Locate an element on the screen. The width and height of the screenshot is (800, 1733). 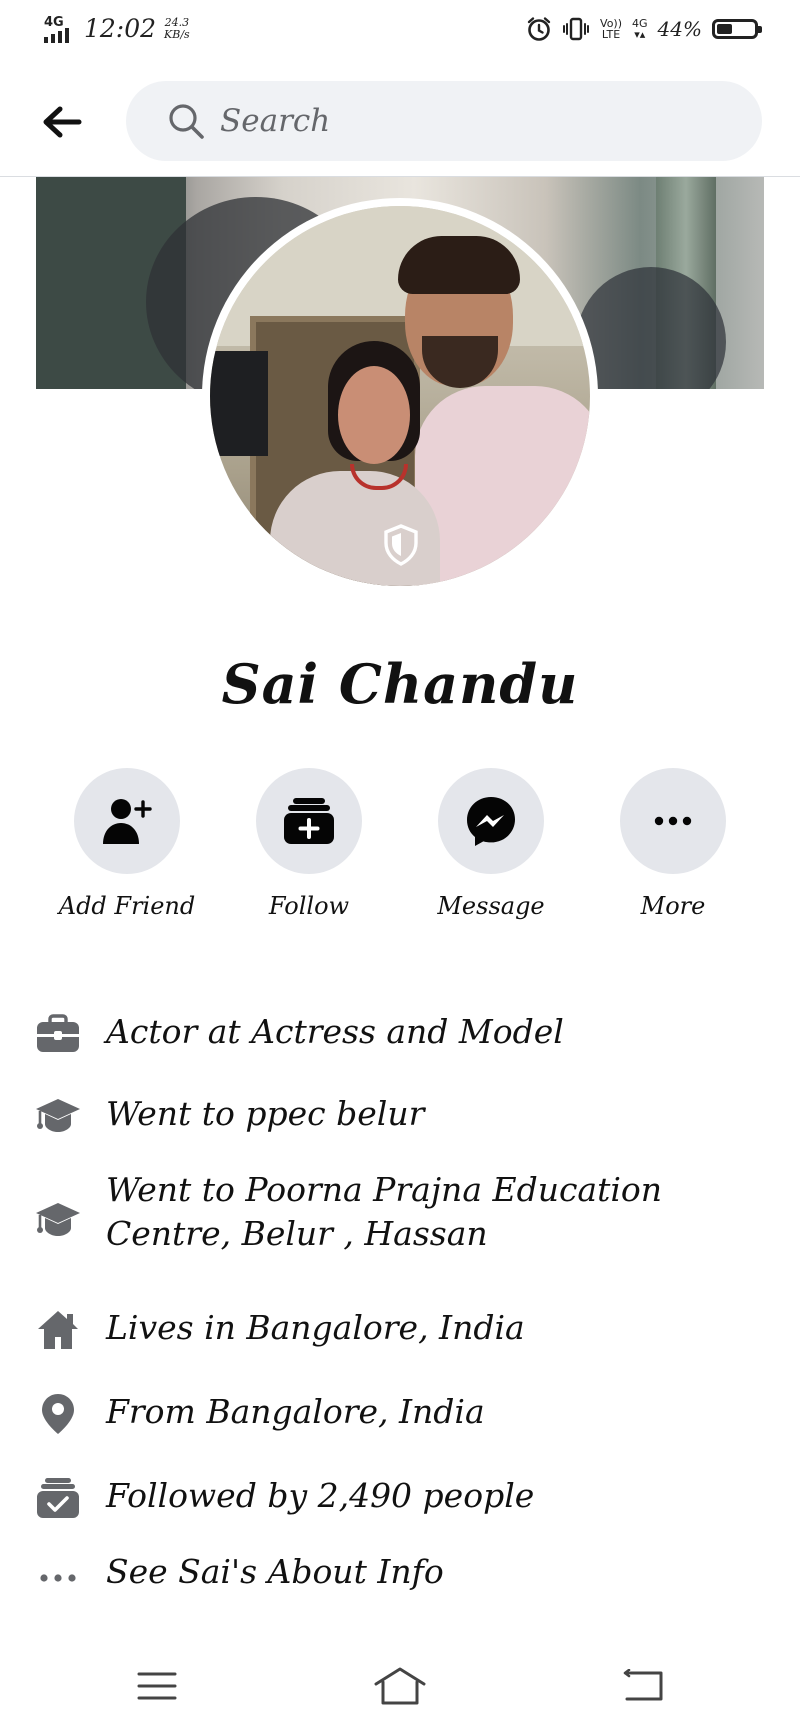
add-friend-icon is located at coordinates (127, 821).